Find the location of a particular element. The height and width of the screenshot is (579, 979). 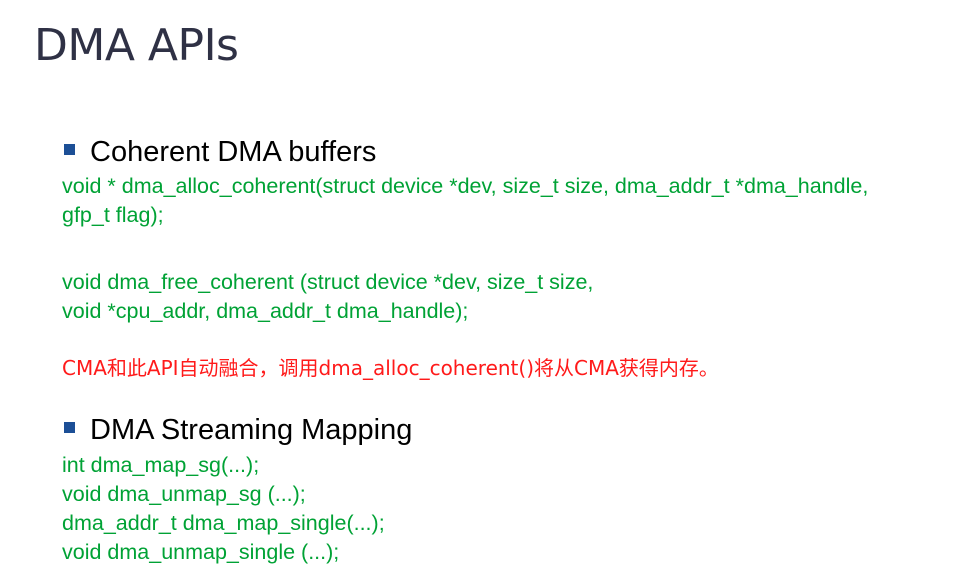

code-line: int dma_map_sg(...); is located at coordinates (161, 465).